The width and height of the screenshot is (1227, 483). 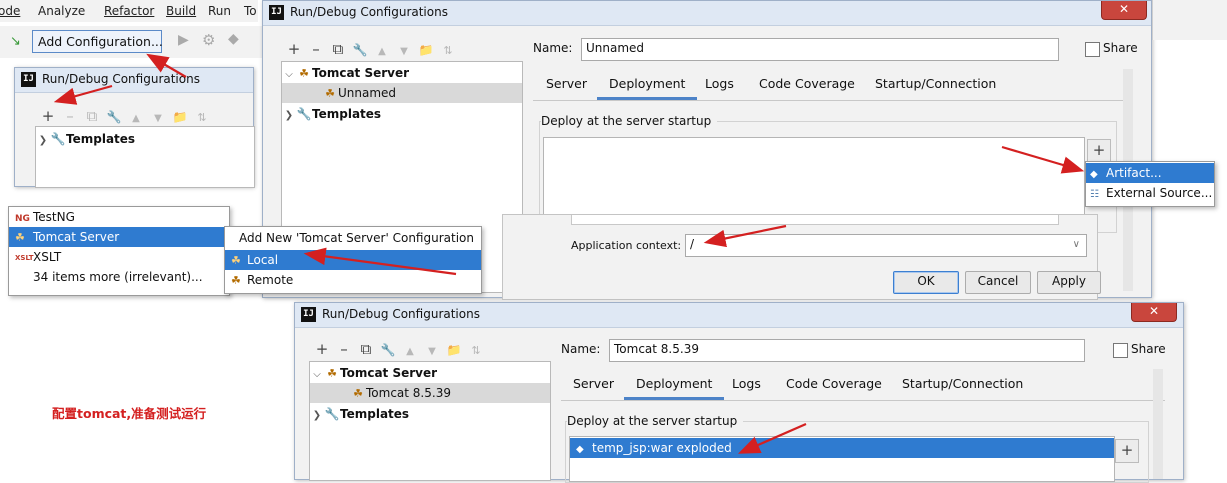 I want to click on tree-item-label: Tomcat Server, so click(x=361, y=73).